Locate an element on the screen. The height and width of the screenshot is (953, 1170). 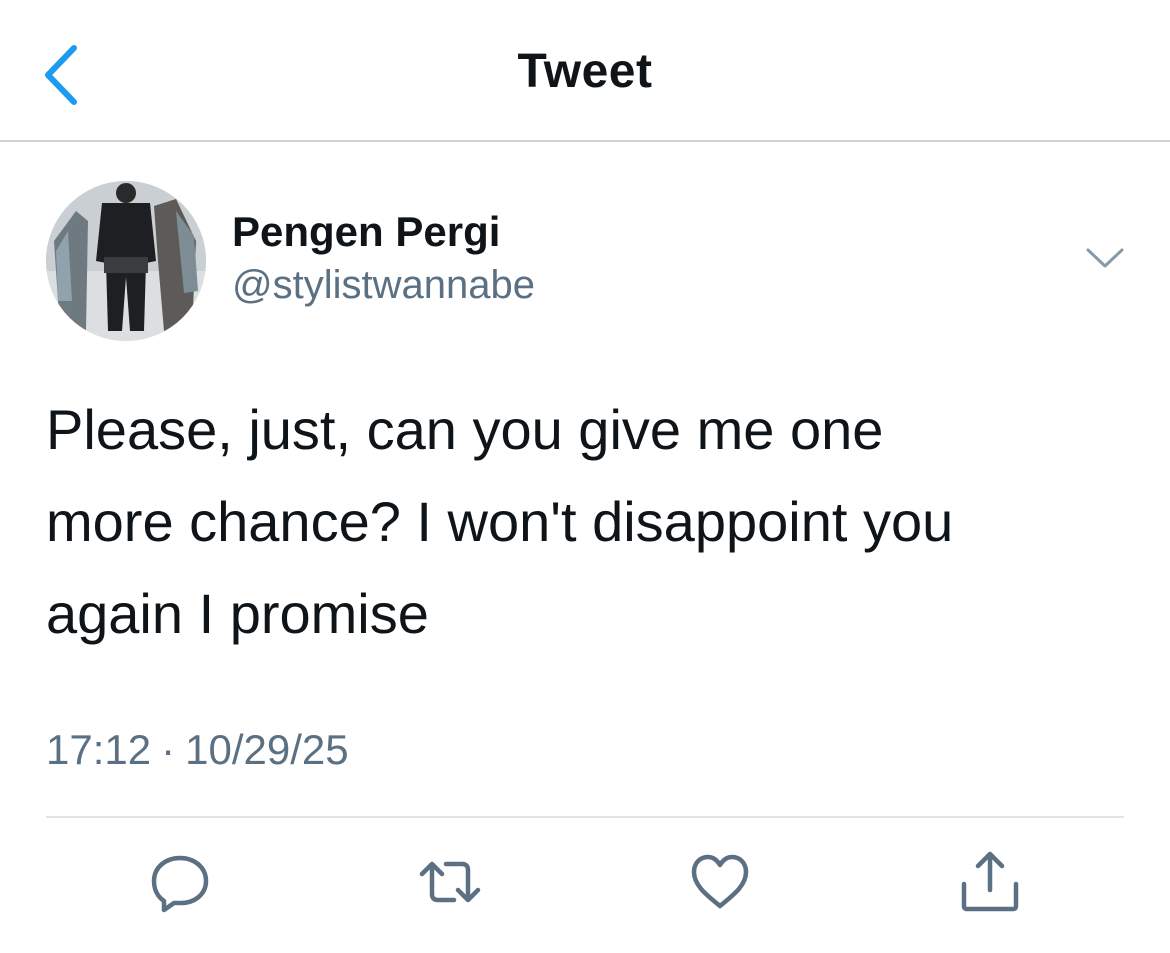
tweet-date: 10/29/25 is located at coordinates (267, 749).